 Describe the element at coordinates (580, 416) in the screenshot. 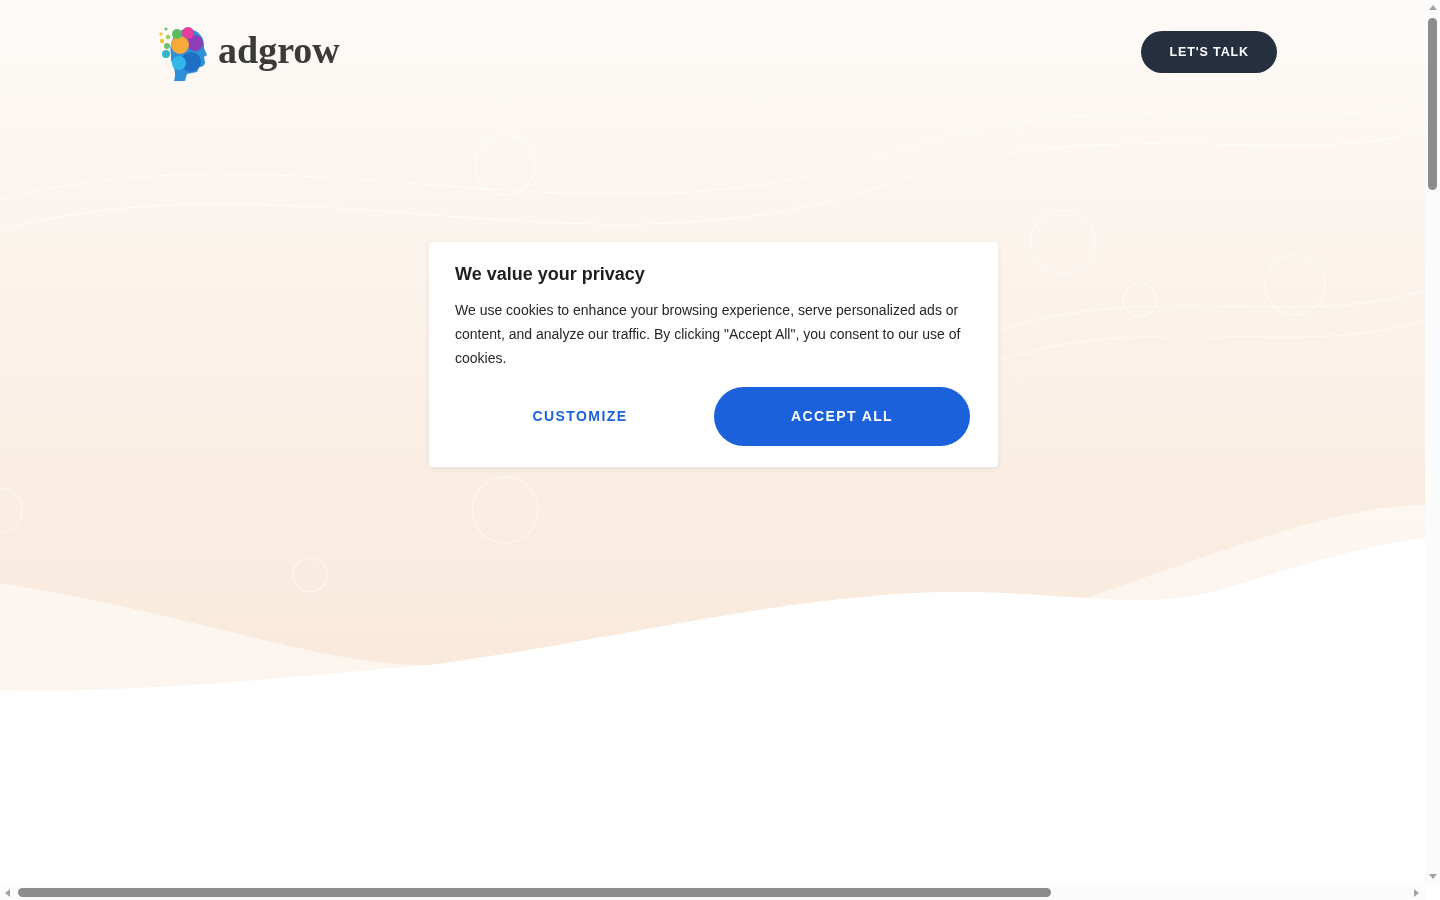

I see `customize-button: CUSTOMIZE` at that location.